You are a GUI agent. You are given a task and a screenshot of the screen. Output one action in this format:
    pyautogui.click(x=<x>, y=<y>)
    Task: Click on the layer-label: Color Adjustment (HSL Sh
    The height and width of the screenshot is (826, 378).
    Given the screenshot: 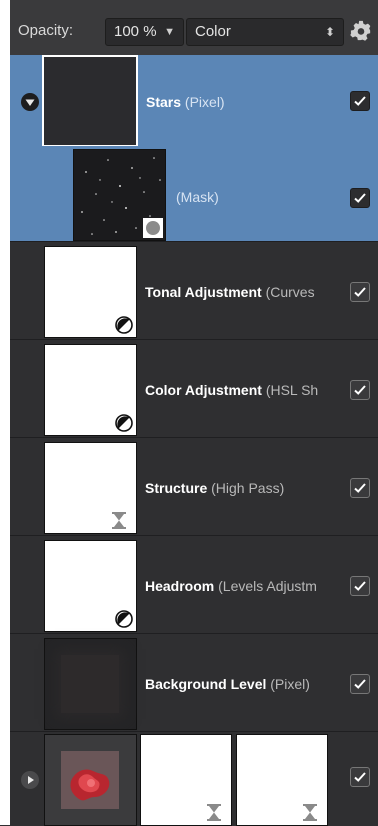 What is the action you would take?
    pyautogui.click(x=231, y=390)
    